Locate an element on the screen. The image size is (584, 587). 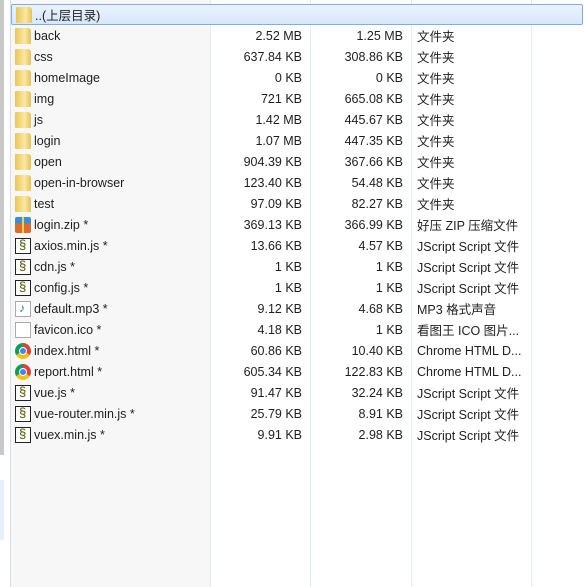
file-row: login 1.07 MB 447.35 KB 文件夹 is located at coordinates (297, 140).